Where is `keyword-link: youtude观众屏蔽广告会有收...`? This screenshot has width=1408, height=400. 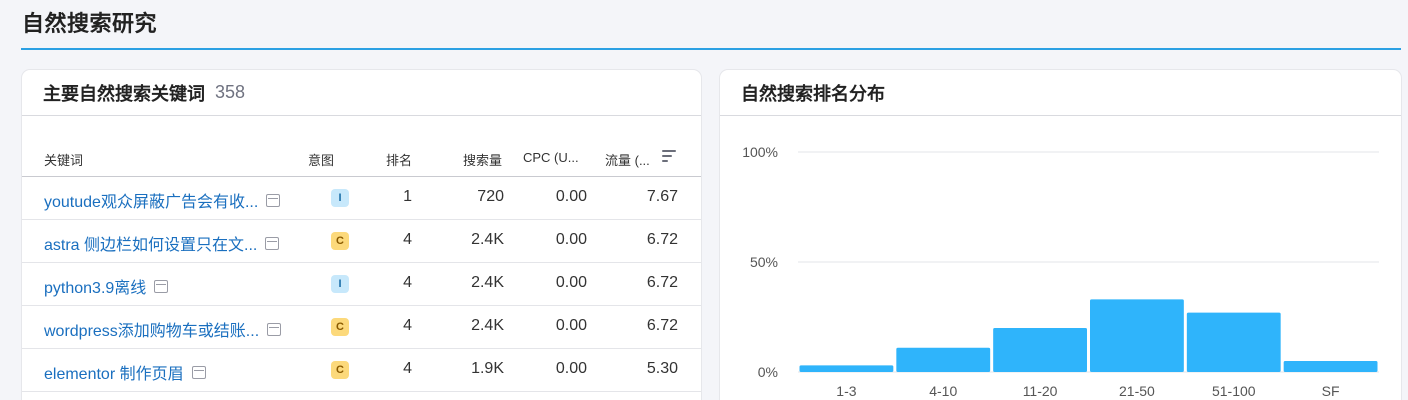 keyword-link: youtude观众屏蔽广告会有收... is located at coordinates (162, 200).